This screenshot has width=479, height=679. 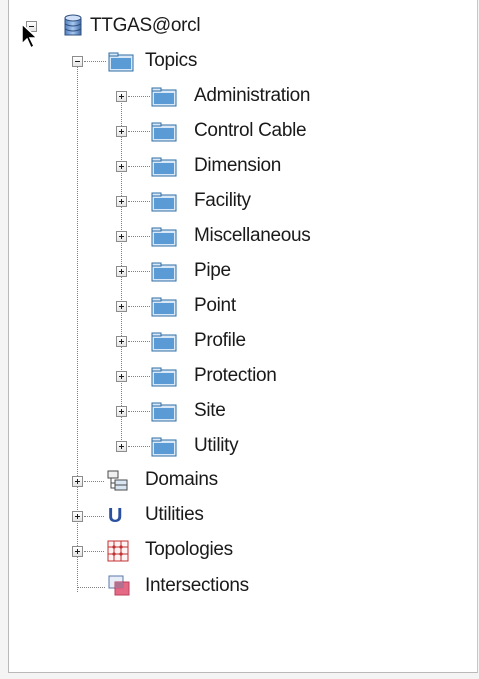 I want to click on topics-label: Topics, so click(x=171, y=61).